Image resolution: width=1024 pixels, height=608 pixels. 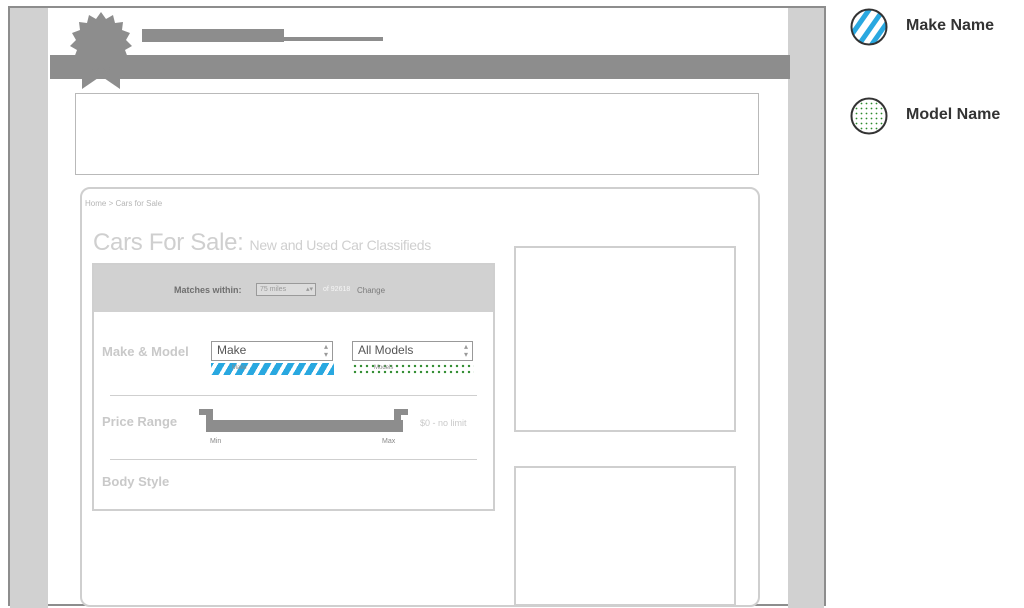 I want to click on make-select: Make ▴ ▾, so click(x=272, y=351).